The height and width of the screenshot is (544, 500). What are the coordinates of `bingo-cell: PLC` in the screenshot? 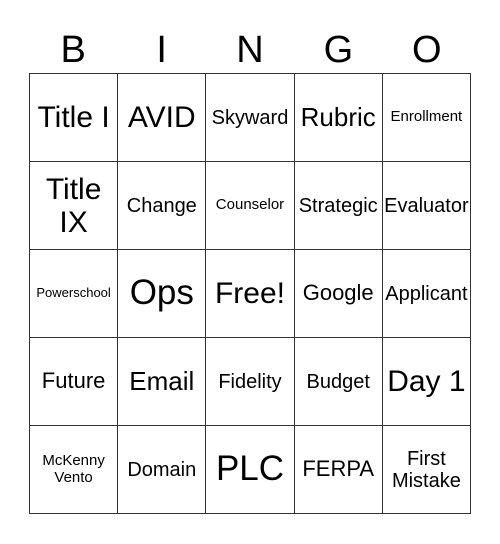 It's located at (250, 470).